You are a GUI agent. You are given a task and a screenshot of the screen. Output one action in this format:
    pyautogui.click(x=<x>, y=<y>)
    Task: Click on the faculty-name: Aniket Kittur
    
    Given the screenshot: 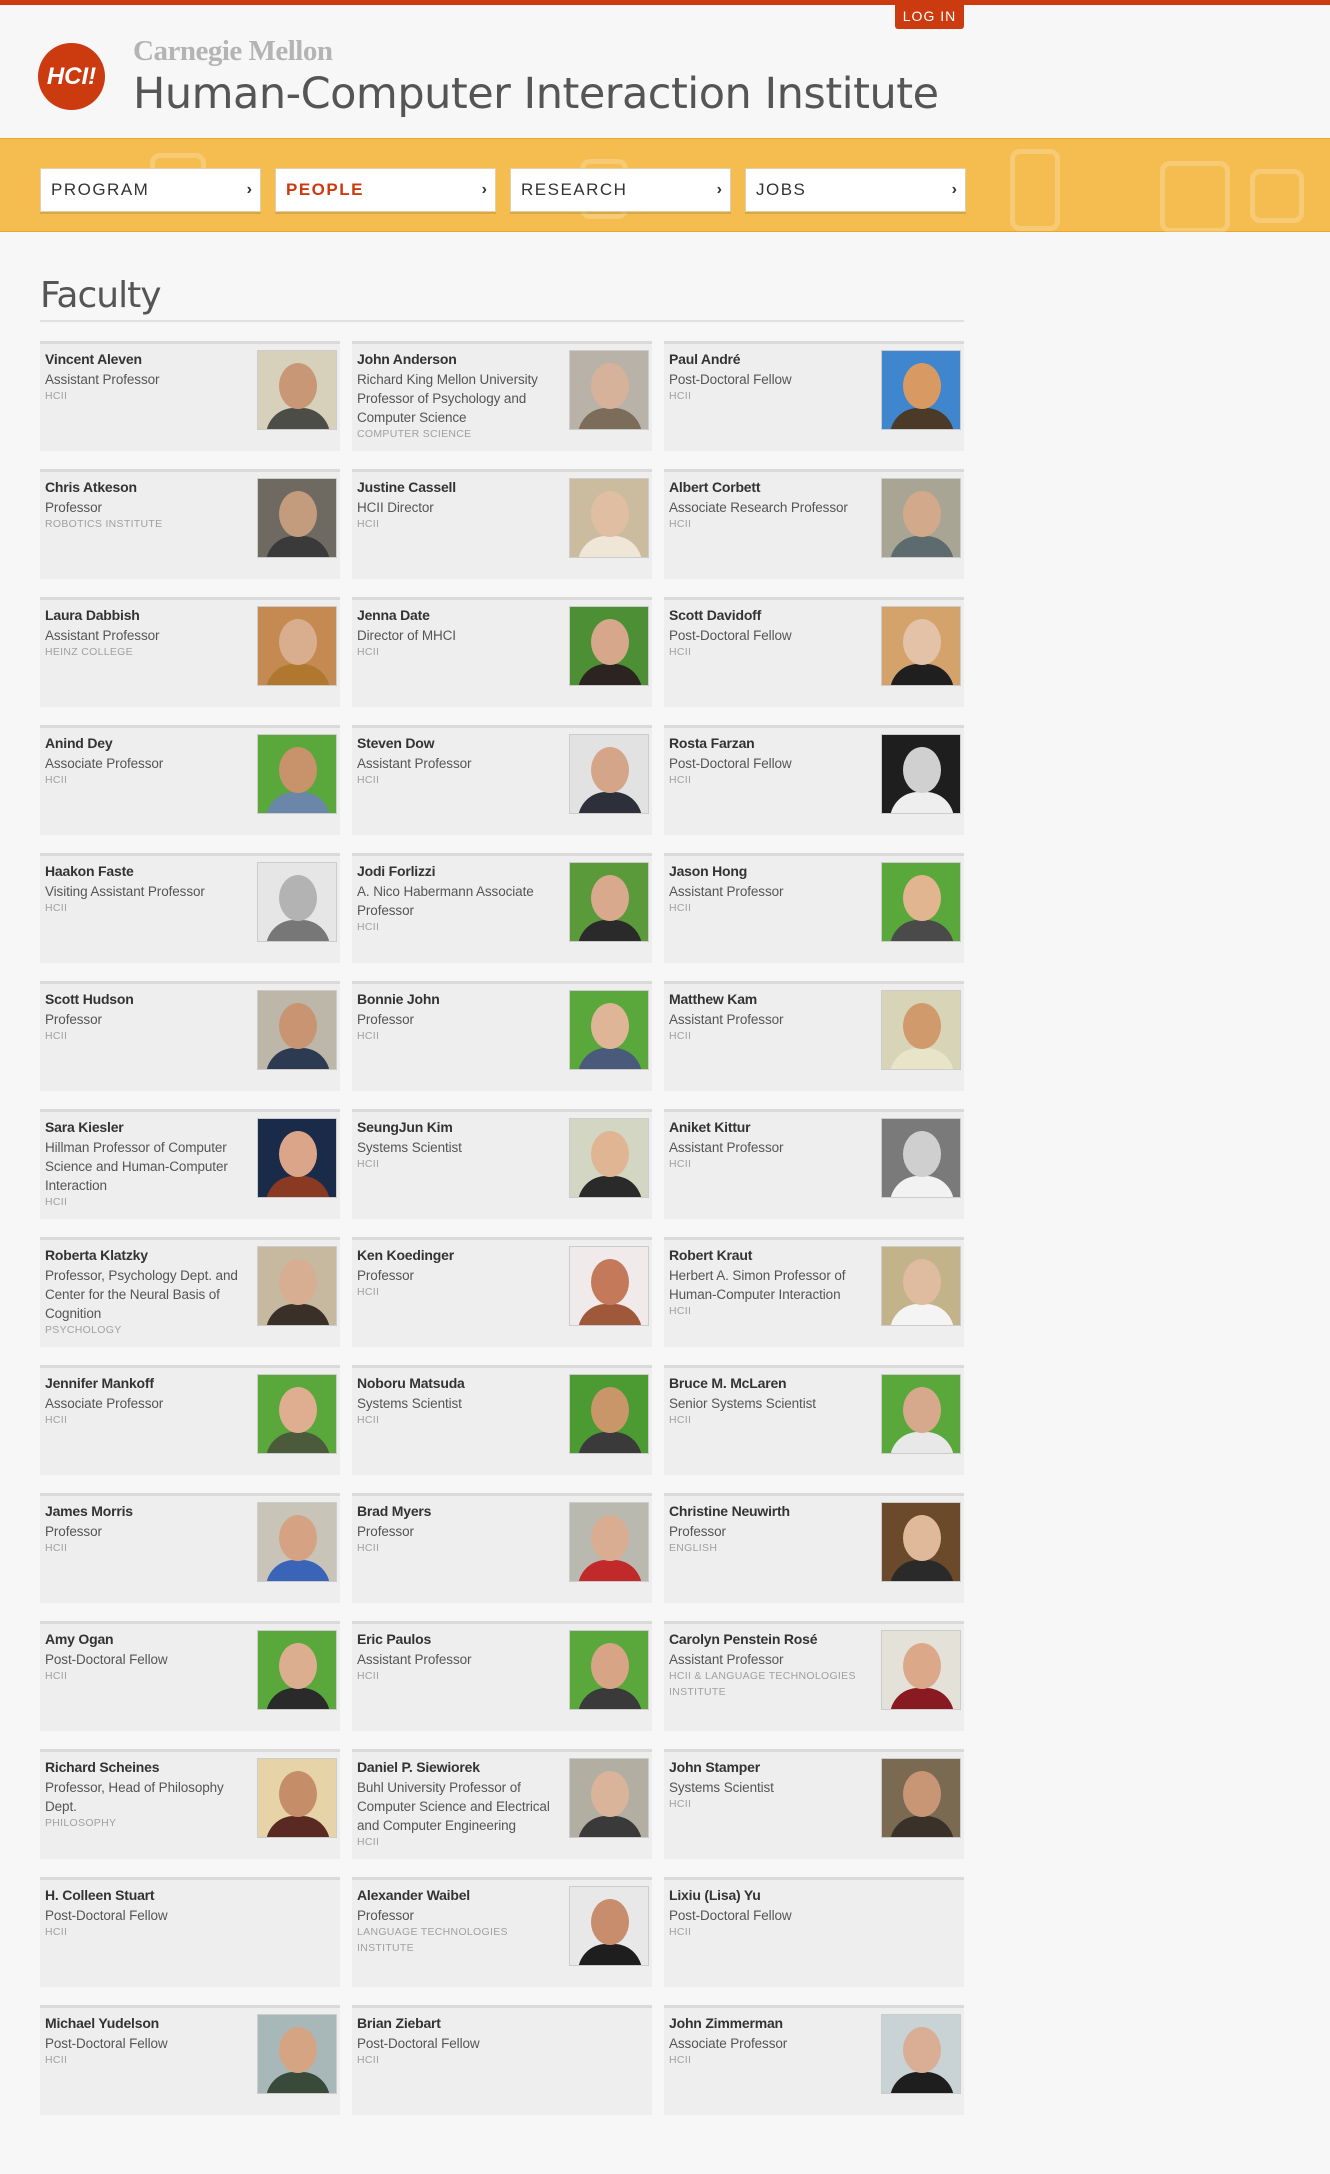 What is the action you would take?
    pyautogui.click(x=771, y=1127)
    